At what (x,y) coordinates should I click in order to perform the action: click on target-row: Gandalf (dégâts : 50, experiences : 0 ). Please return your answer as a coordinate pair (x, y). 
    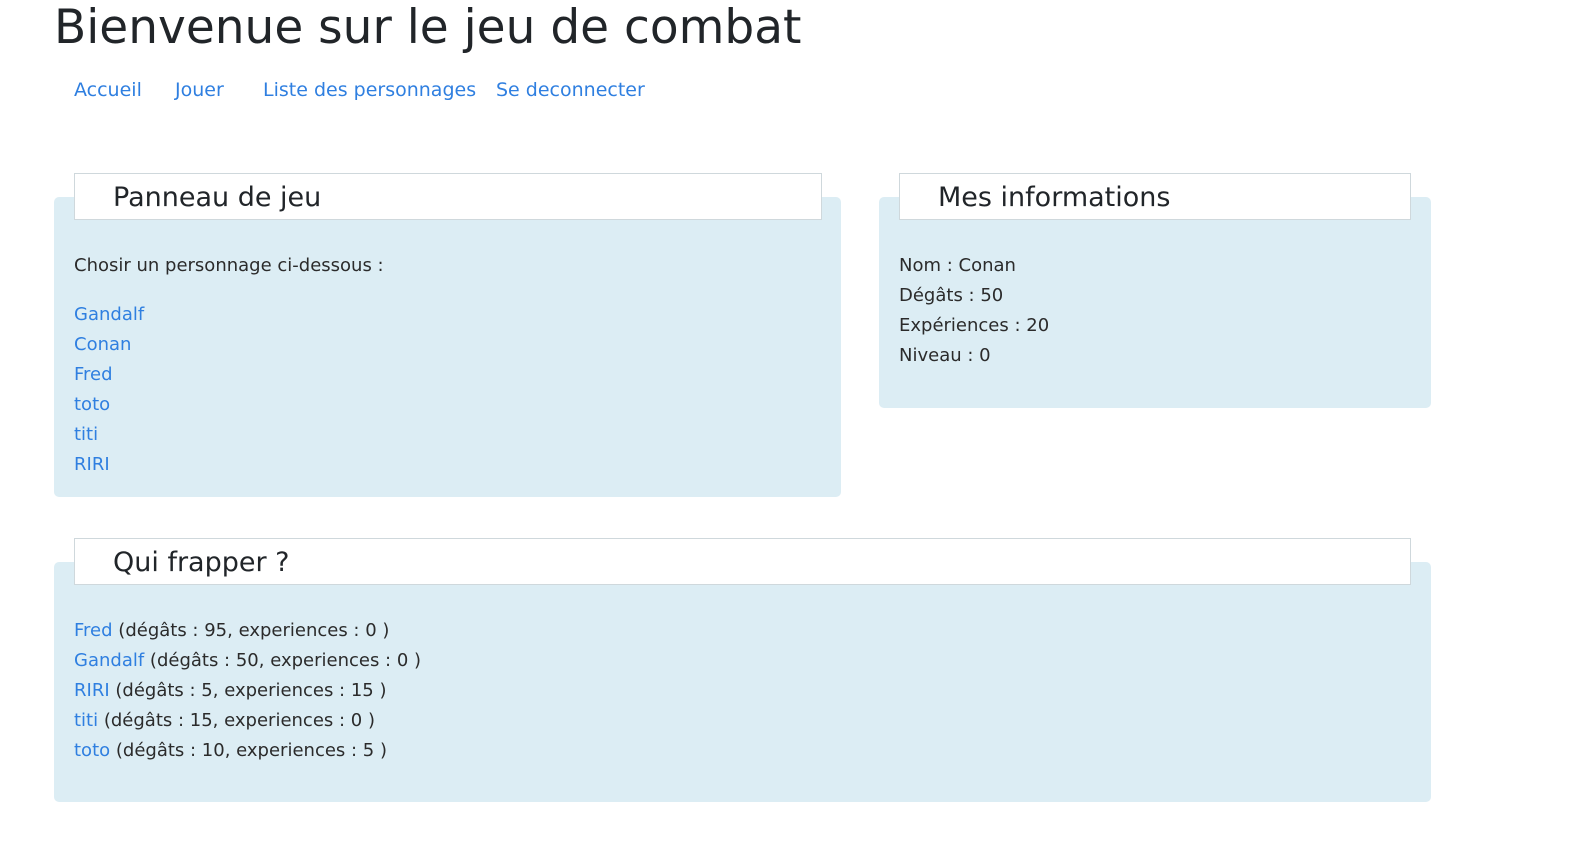
    Looking at the image, I should click on (247, 661).